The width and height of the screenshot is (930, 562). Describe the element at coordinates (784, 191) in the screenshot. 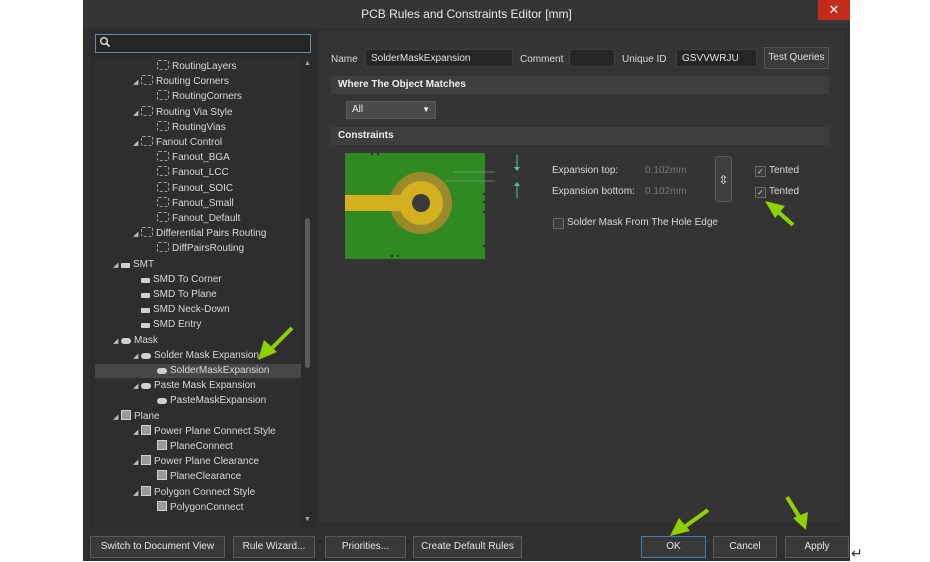

I see `tented-bottom-label: Tented` at that location.